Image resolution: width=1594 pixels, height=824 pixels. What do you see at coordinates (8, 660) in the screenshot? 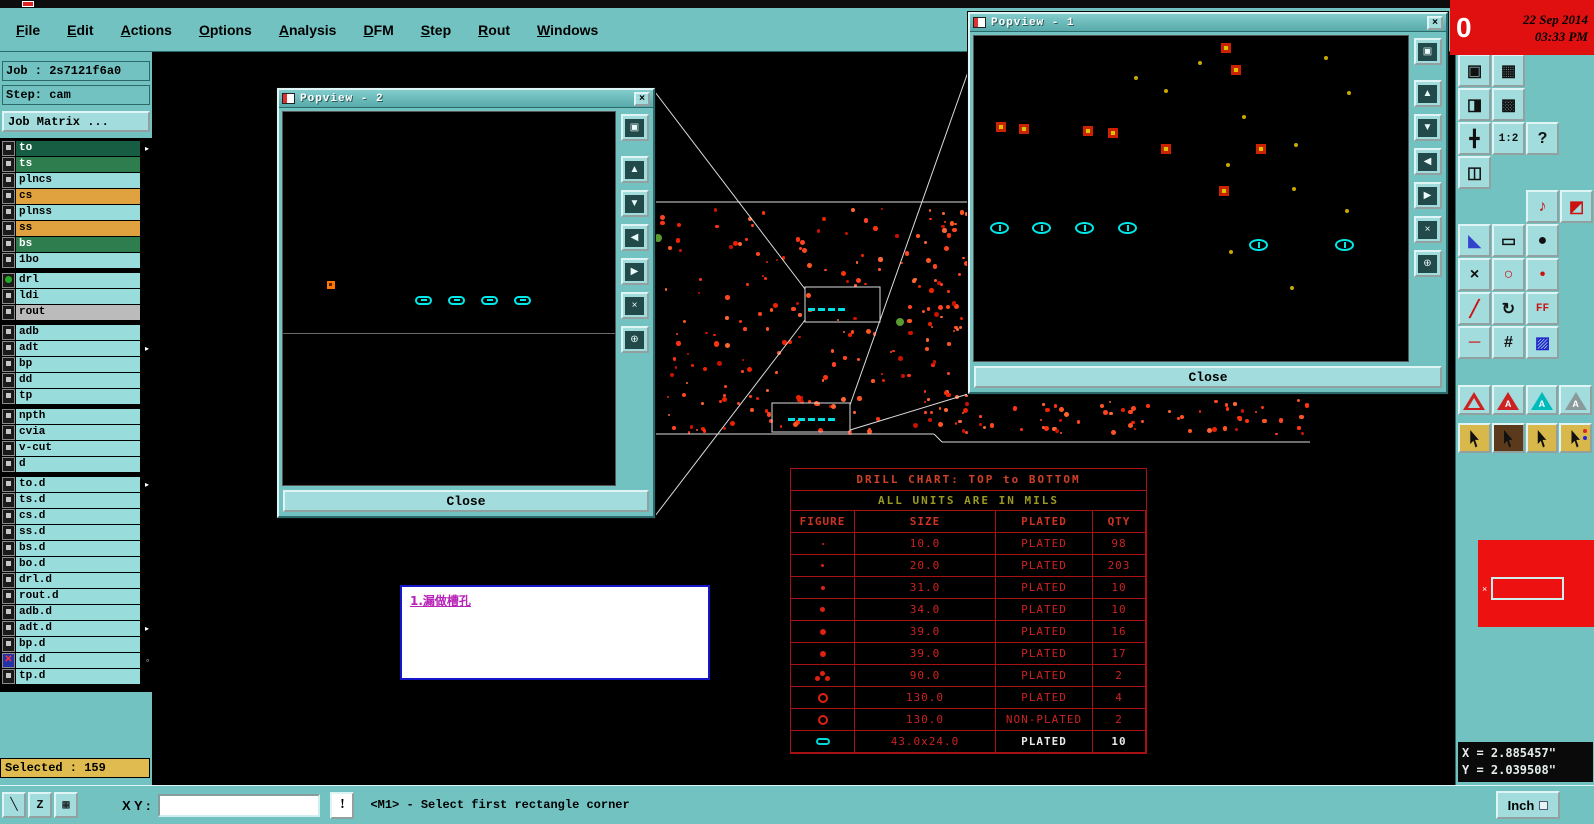
I see `layer-checkbox-dd.d: ✕` at bounding box center [8, 660].